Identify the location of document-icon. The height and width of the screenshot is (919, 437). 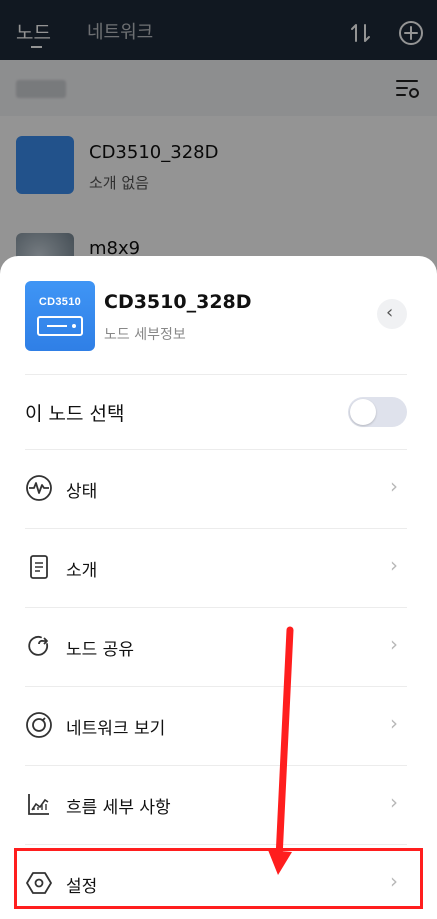
(39, 567).